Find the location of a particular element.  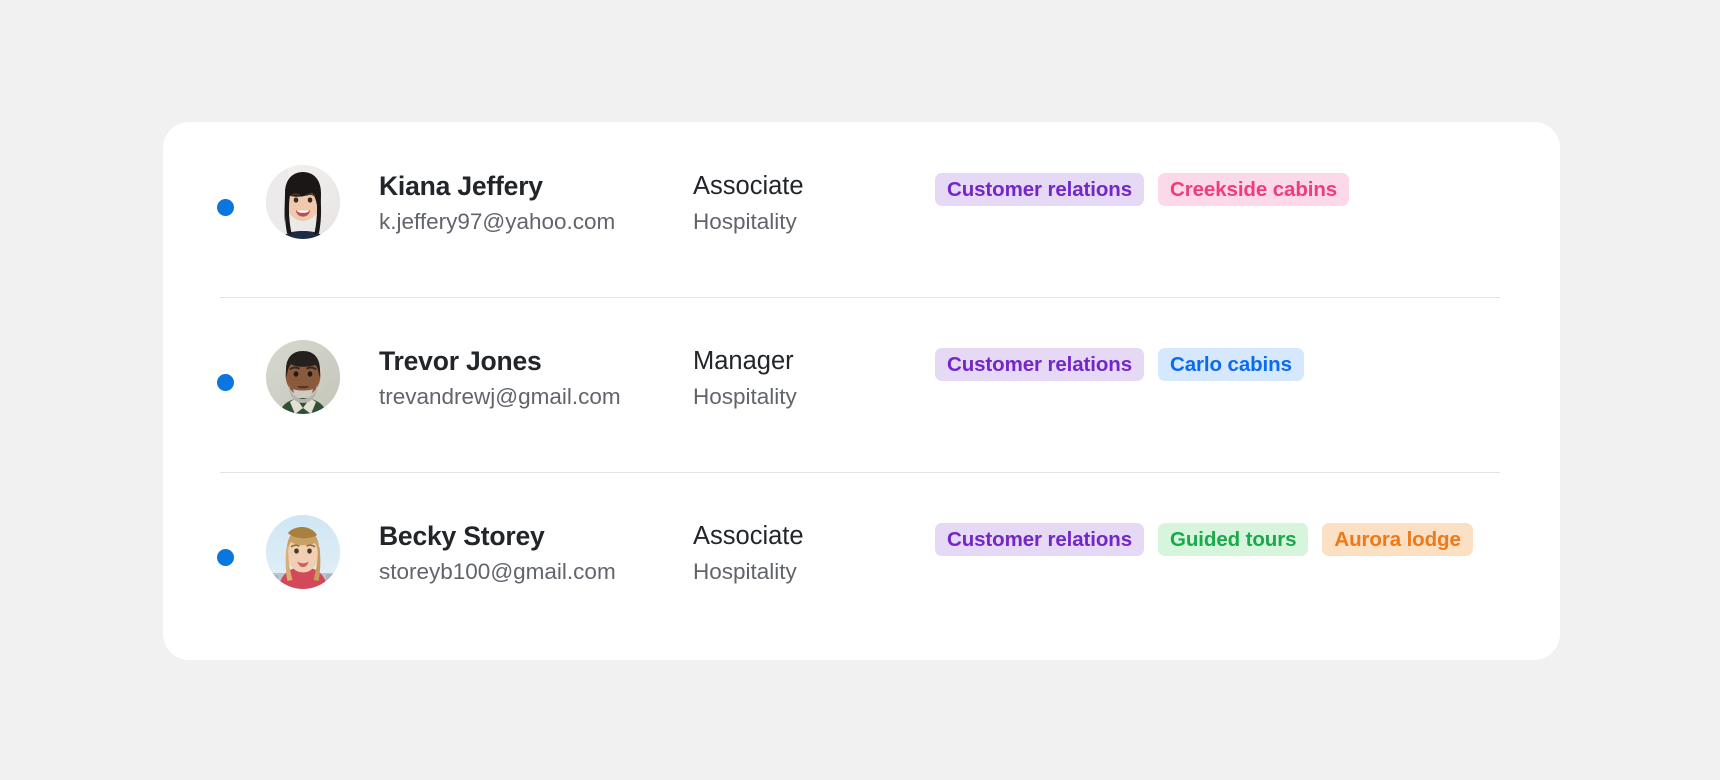

person-name: Trevor Jones is located at coordinates (460, 361).